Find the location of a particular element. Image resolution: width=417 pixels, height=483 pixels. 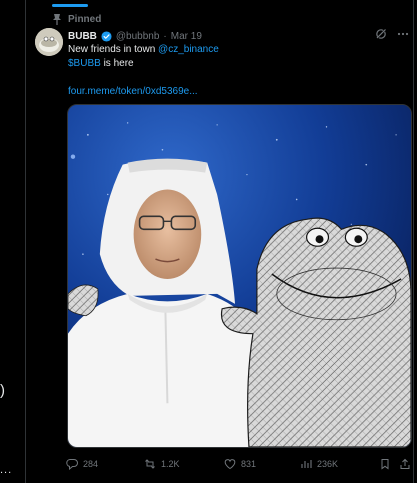

views-chart-icon is located at coordinates (306, 464).